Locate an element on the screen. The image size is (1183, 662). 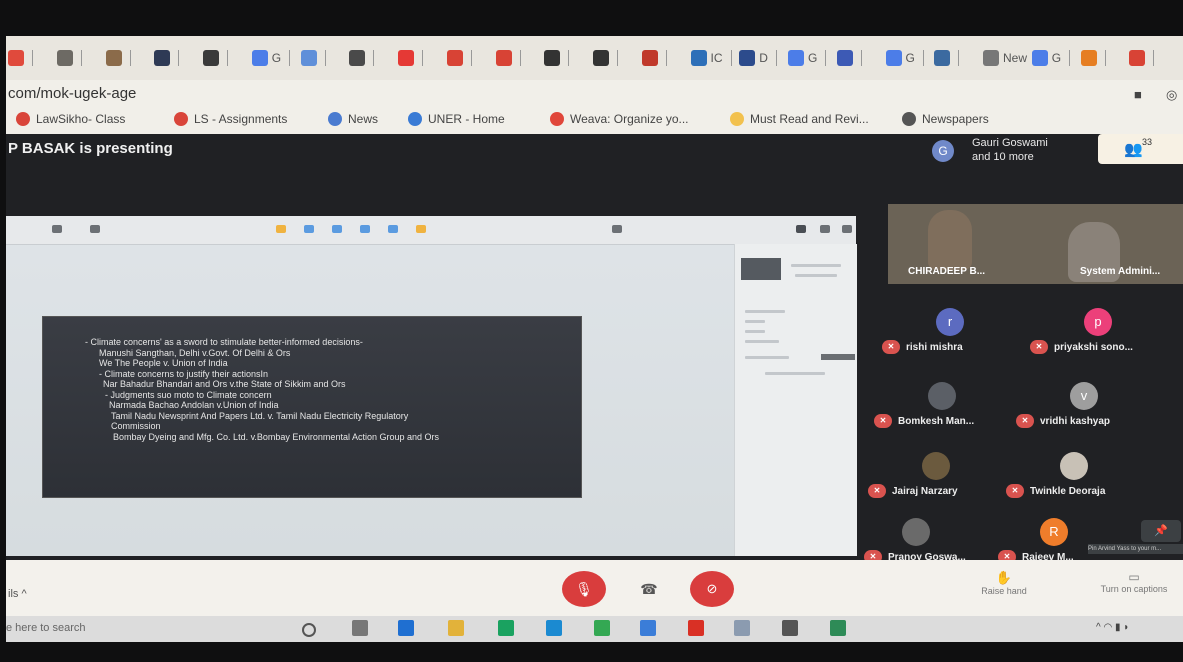
file-explorer-icon is located at coordinates (456, 628).